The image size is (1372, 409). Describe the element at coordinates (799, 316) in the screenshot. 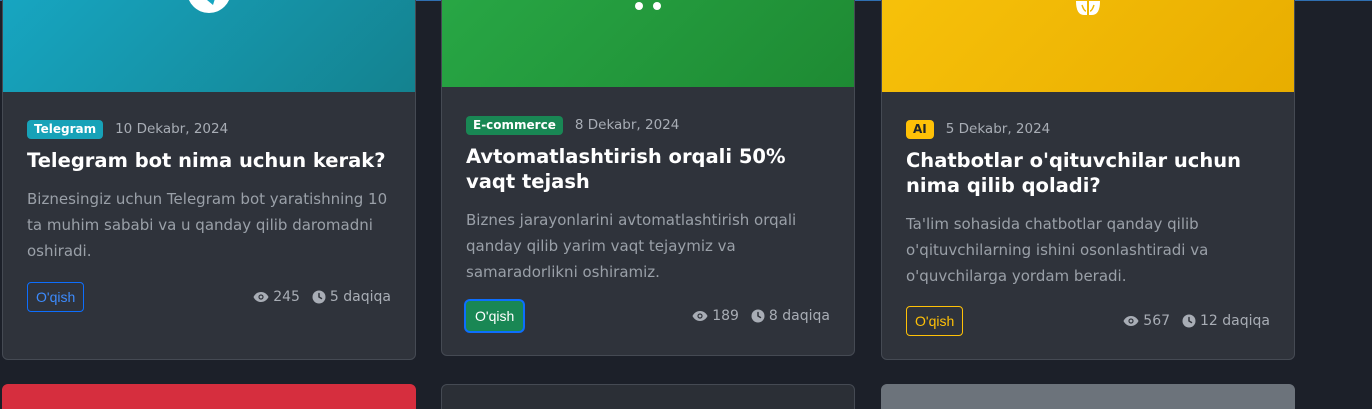

I see `read-time: 8 daqiqa` at that location.